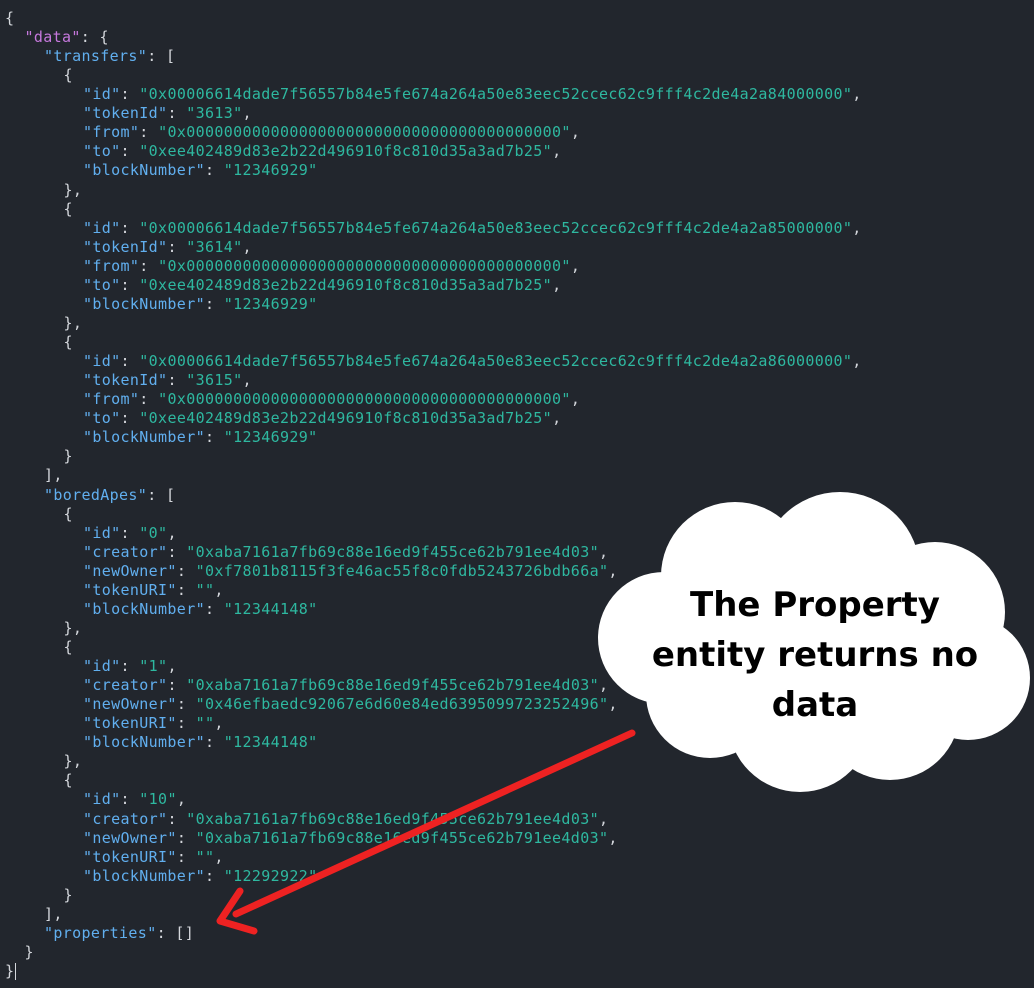 The width and height of the screenshot is (1034, 988). Describe the element at coordinates (426, 832) in the screenshot. I see `red-arrow` at that location.